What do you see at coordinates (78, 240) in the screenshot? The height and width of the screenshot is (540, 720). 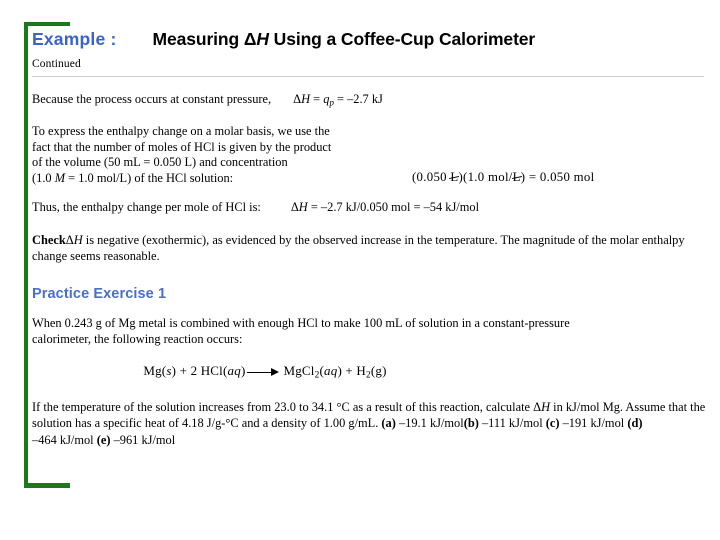 I see `check-italic-h: H` at bounding box center [78, 240].